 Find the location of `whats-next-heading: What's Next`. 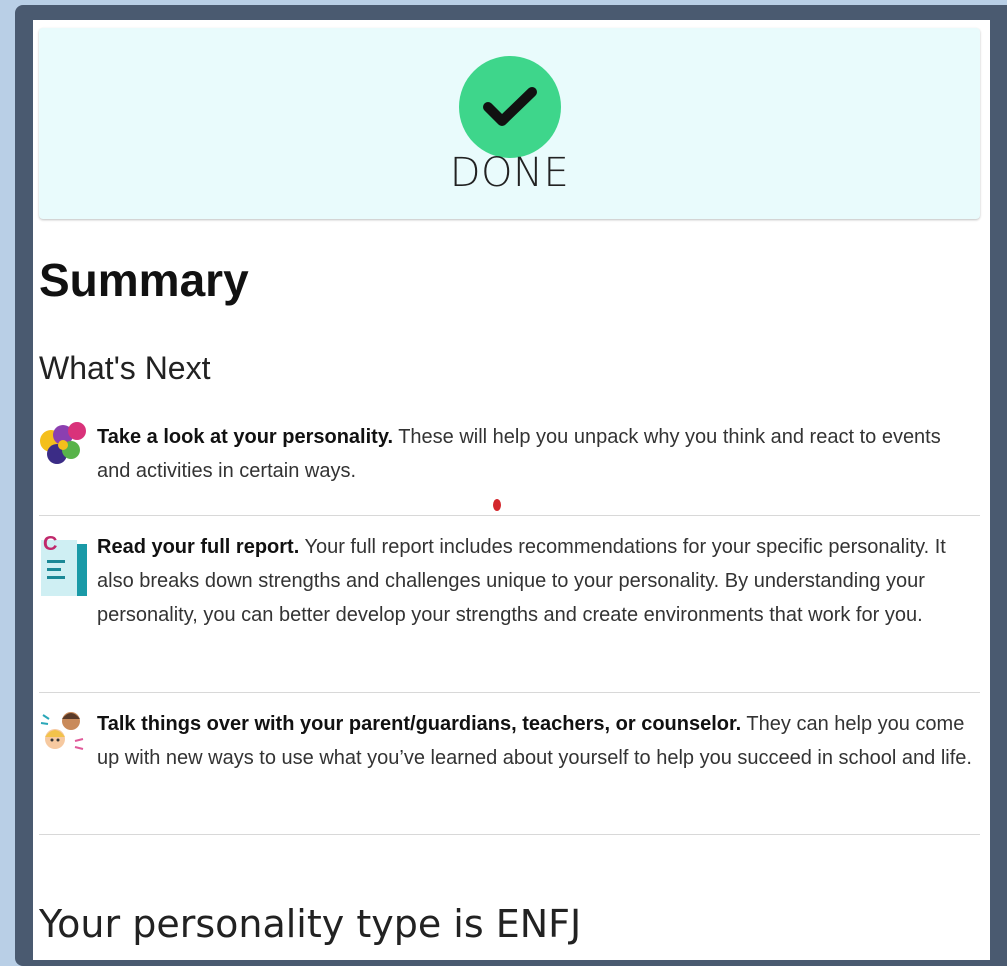

whats-next-heading: What's Next is located at coordinates (125, 368).